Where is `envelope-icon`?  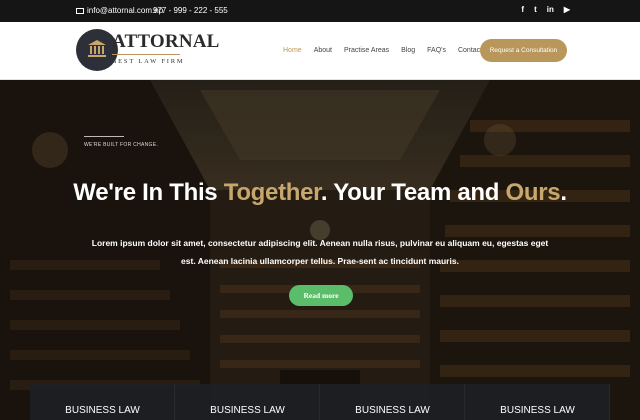 envelope-icon is located at coordinates (80, 10).